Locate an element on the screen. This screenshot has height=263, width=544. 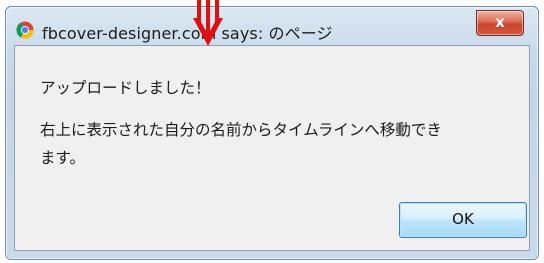
dialog-title: fbcover-designer.com says: のページ is located at coordinates (187, 33).